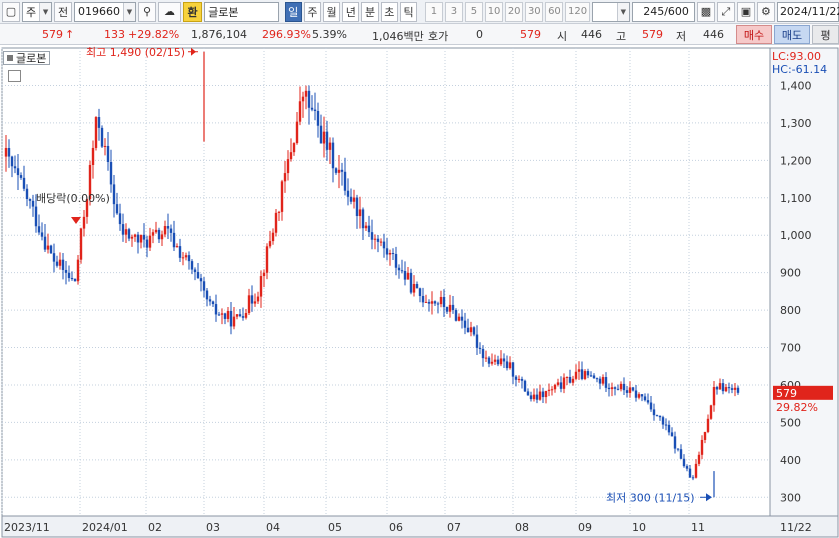  What do you see at coordinates (398, 36) in the screenshot?
I see `trade-amount: 1,046백만` at bounding box center [398, 36].